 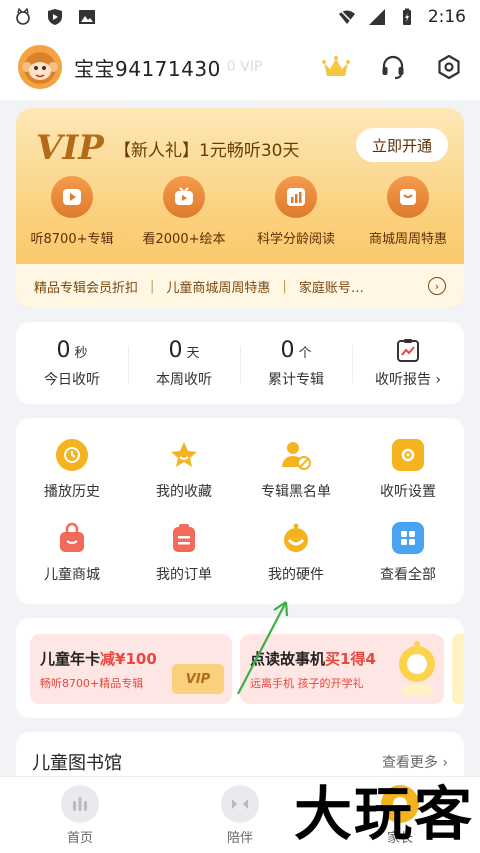 I want to click on promo-title: 点读故事机, so click(x=288, y=659).